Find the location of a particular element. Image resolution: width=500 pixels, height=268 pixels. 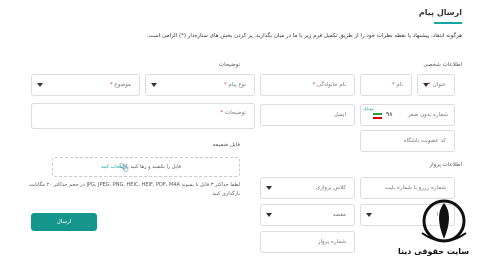

watermark-text: سایت حقوقی دینا is located at coordinates (434, 251).